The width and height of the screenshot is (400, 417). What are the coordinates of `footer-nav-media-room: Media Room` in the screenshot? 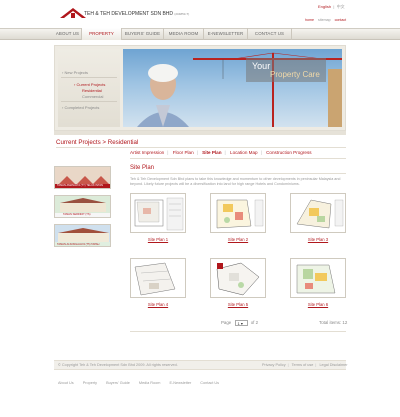 It's located at (150, 383).